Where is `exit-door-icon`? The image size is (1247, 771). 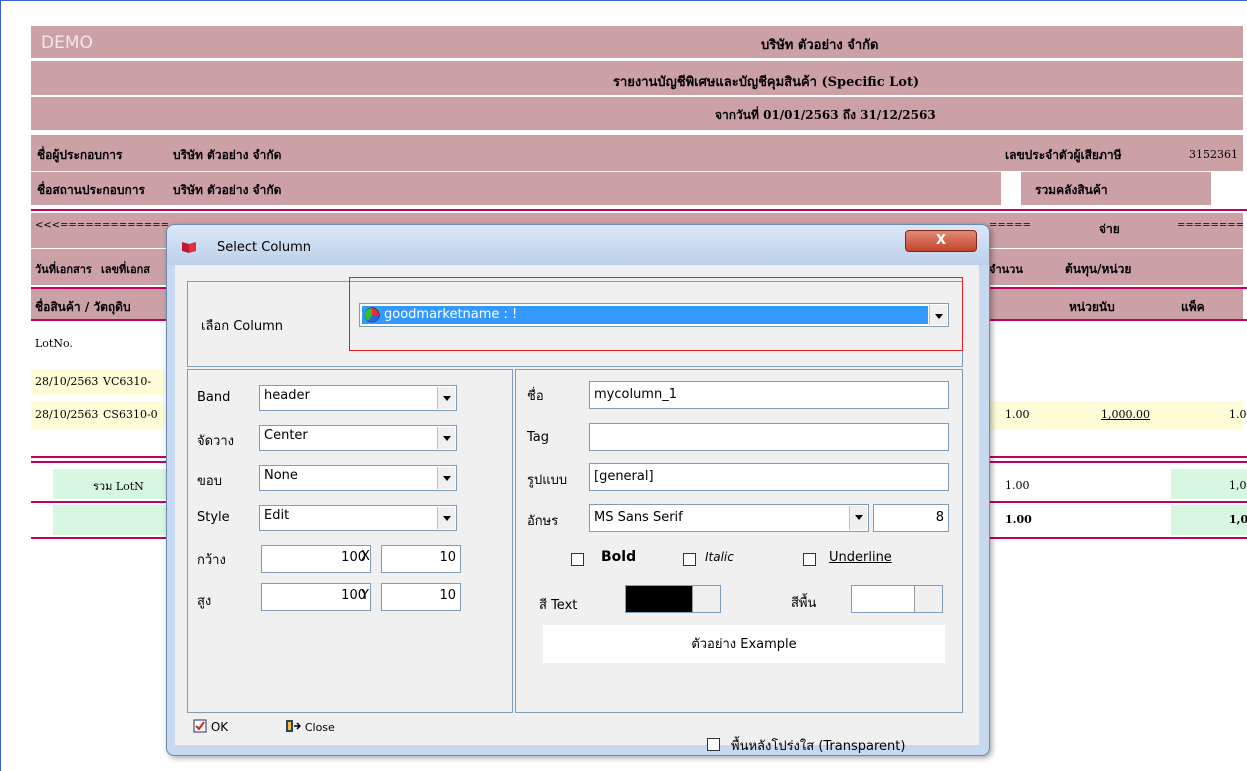 exit-door-icon is located at coordinates (294, 726).